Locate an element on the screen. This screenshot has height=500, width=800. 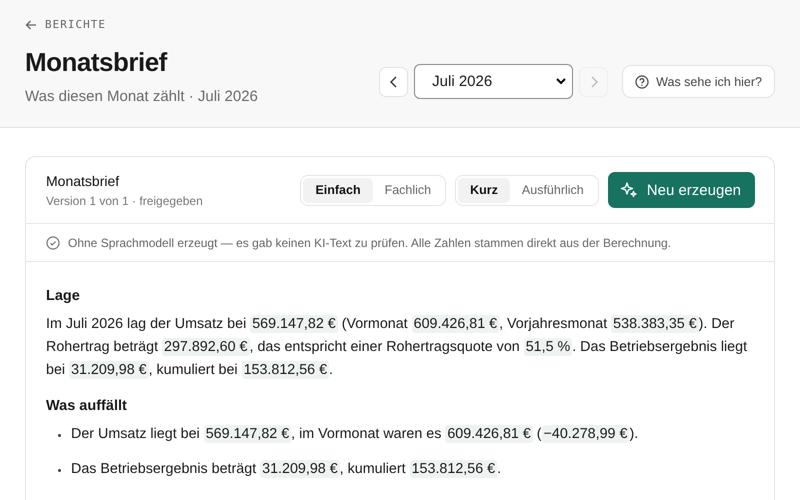
previous-month-button is located at coordinates (393, 81).